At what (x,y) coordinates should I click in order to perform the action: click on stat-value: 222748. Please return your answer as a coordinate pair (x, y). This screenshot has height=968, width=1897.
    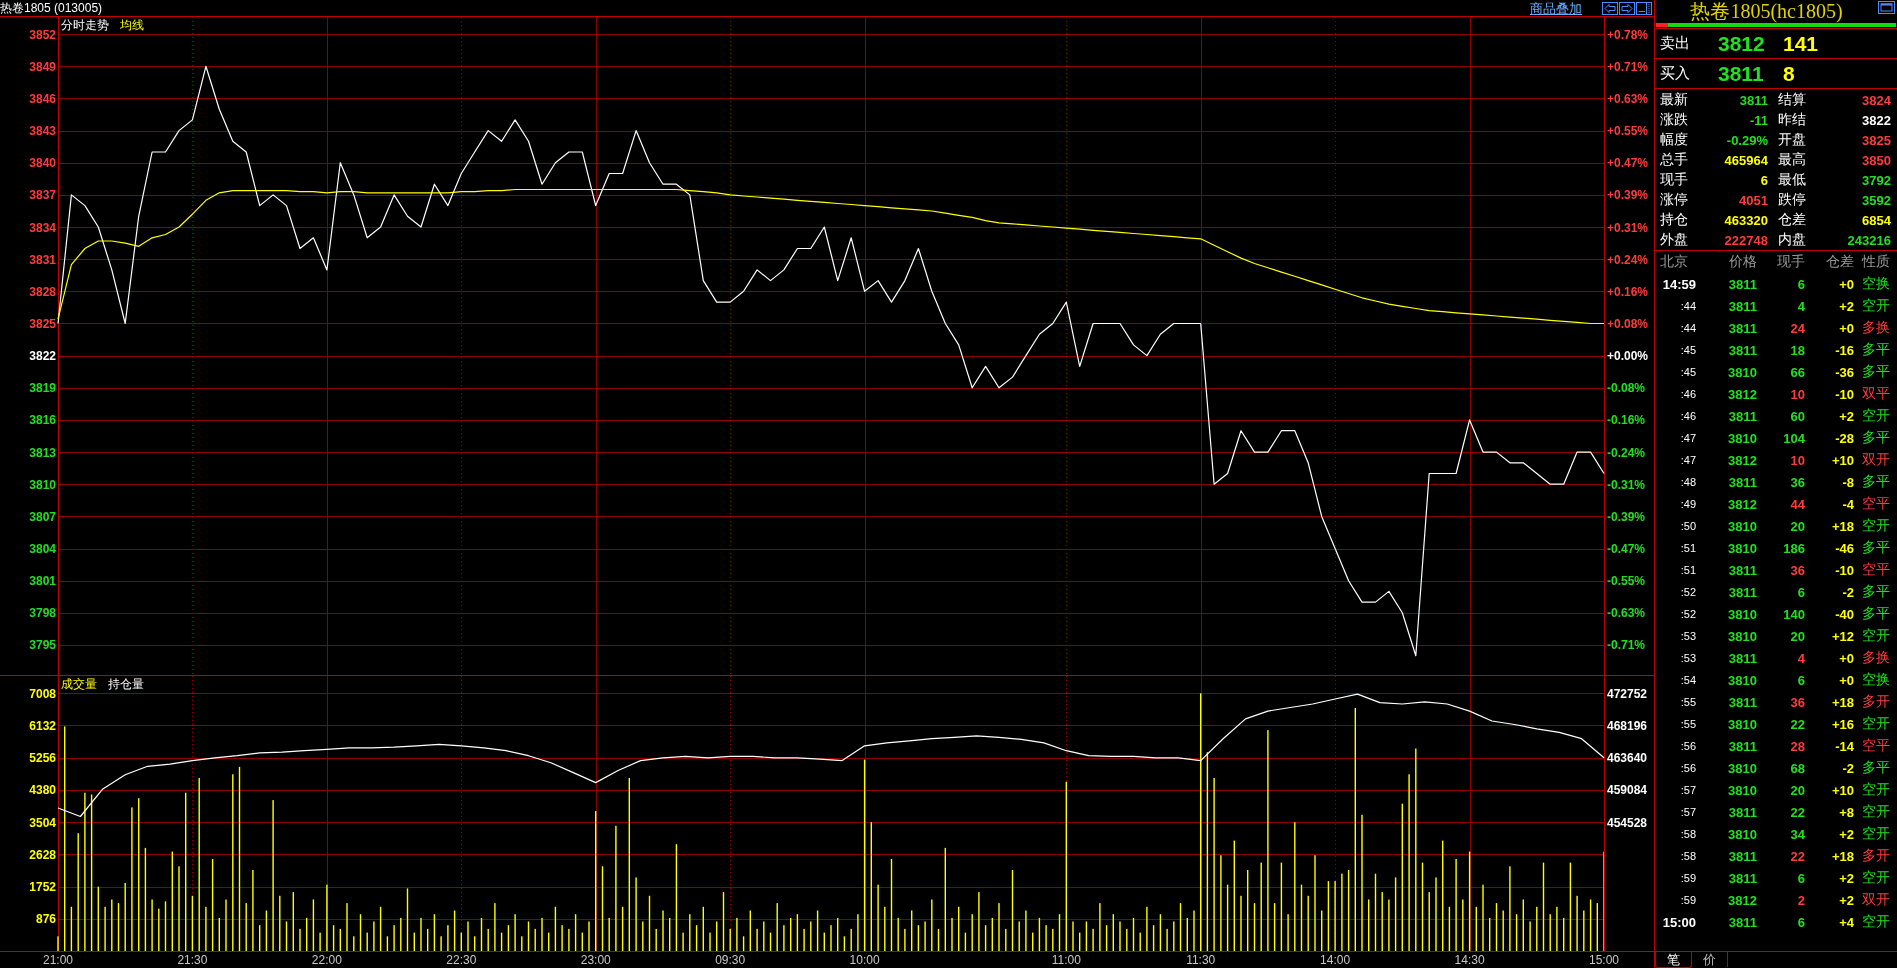
    Looking at the image, I should click on (1746, 240).